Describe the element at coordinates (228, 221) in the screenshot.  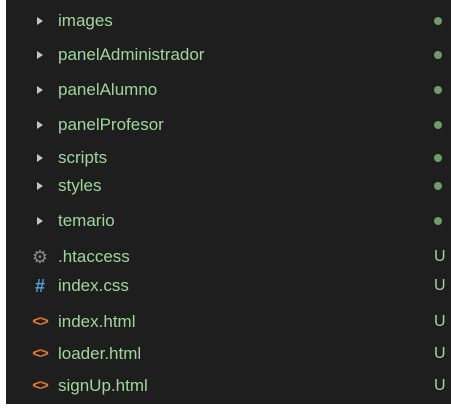
I see `folder-temario: temario` at that location.